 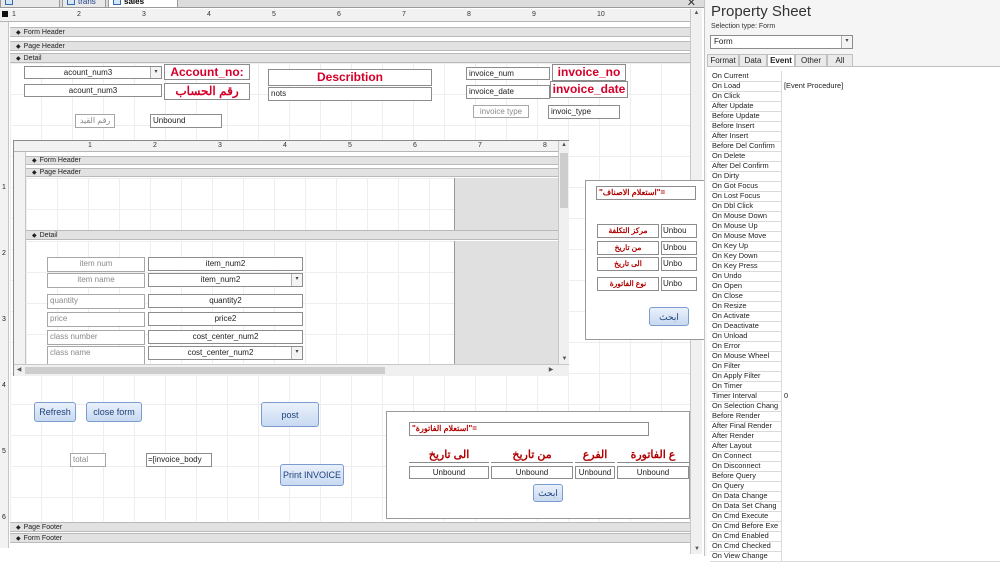 I want to click on subform-page-header-band: ◆ Page Header, so click(x=292, y=172).